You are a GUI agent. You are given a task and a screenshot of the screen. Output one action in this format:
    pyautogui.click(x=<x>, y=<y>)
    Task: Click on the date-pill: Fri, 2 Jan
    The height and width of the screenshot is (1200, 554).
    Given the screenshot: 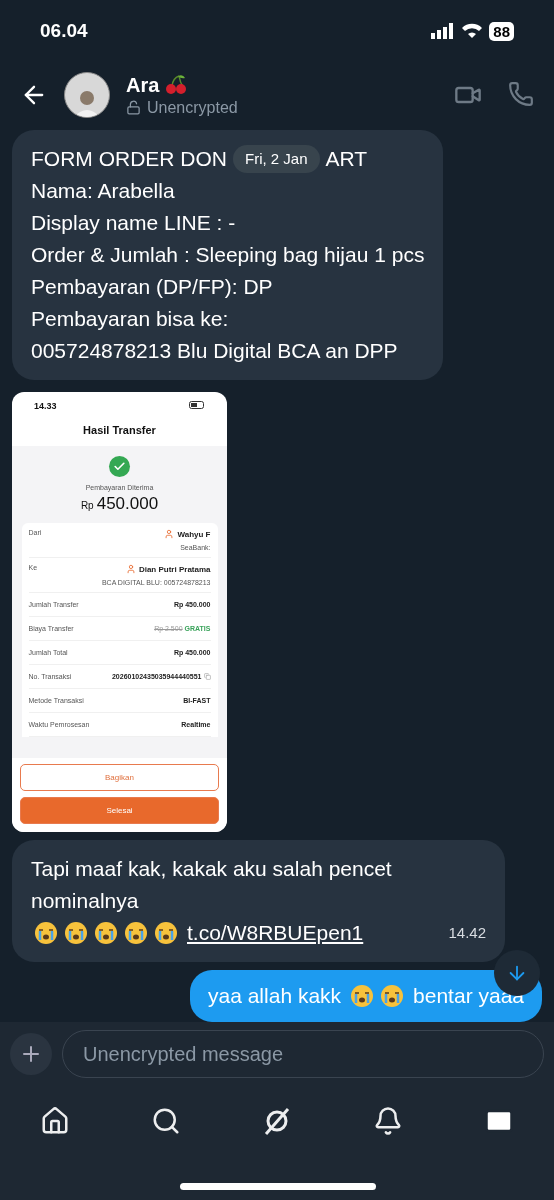 What is the action you would take?
    pyautogui.click(x=276, y=159)
    